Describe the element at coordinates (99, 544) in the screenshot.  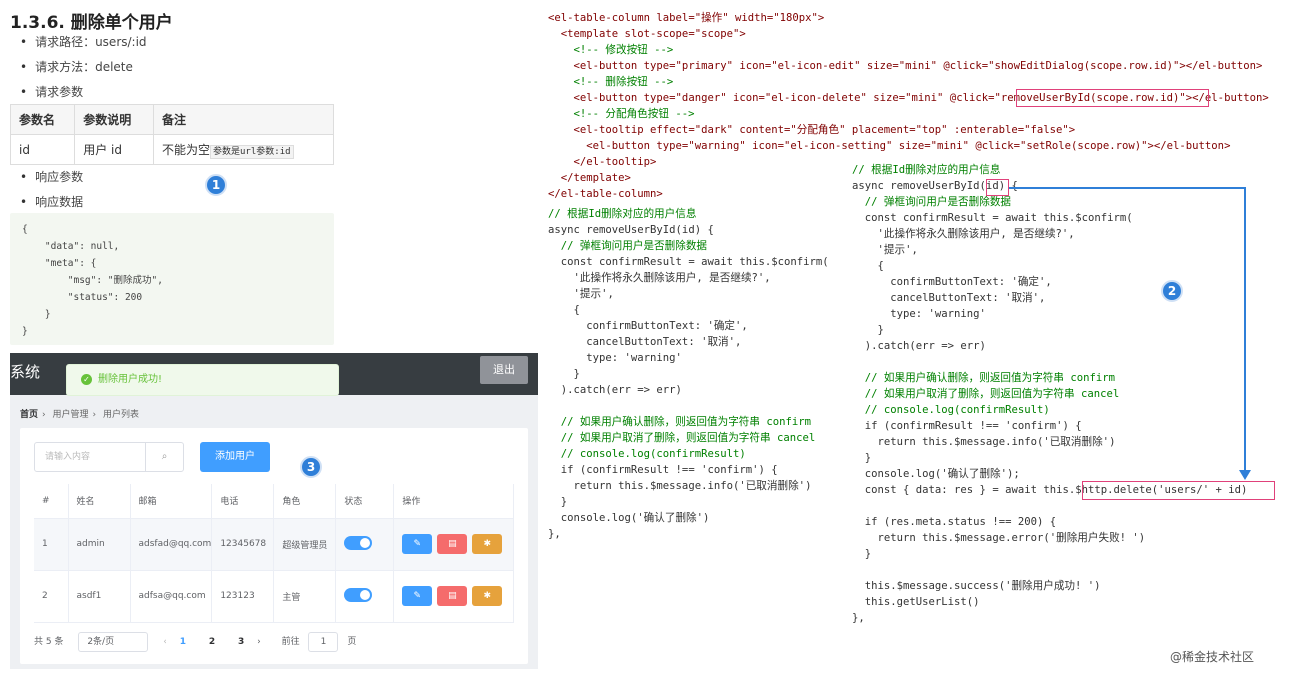
I see `cell-name: admin` at that location.